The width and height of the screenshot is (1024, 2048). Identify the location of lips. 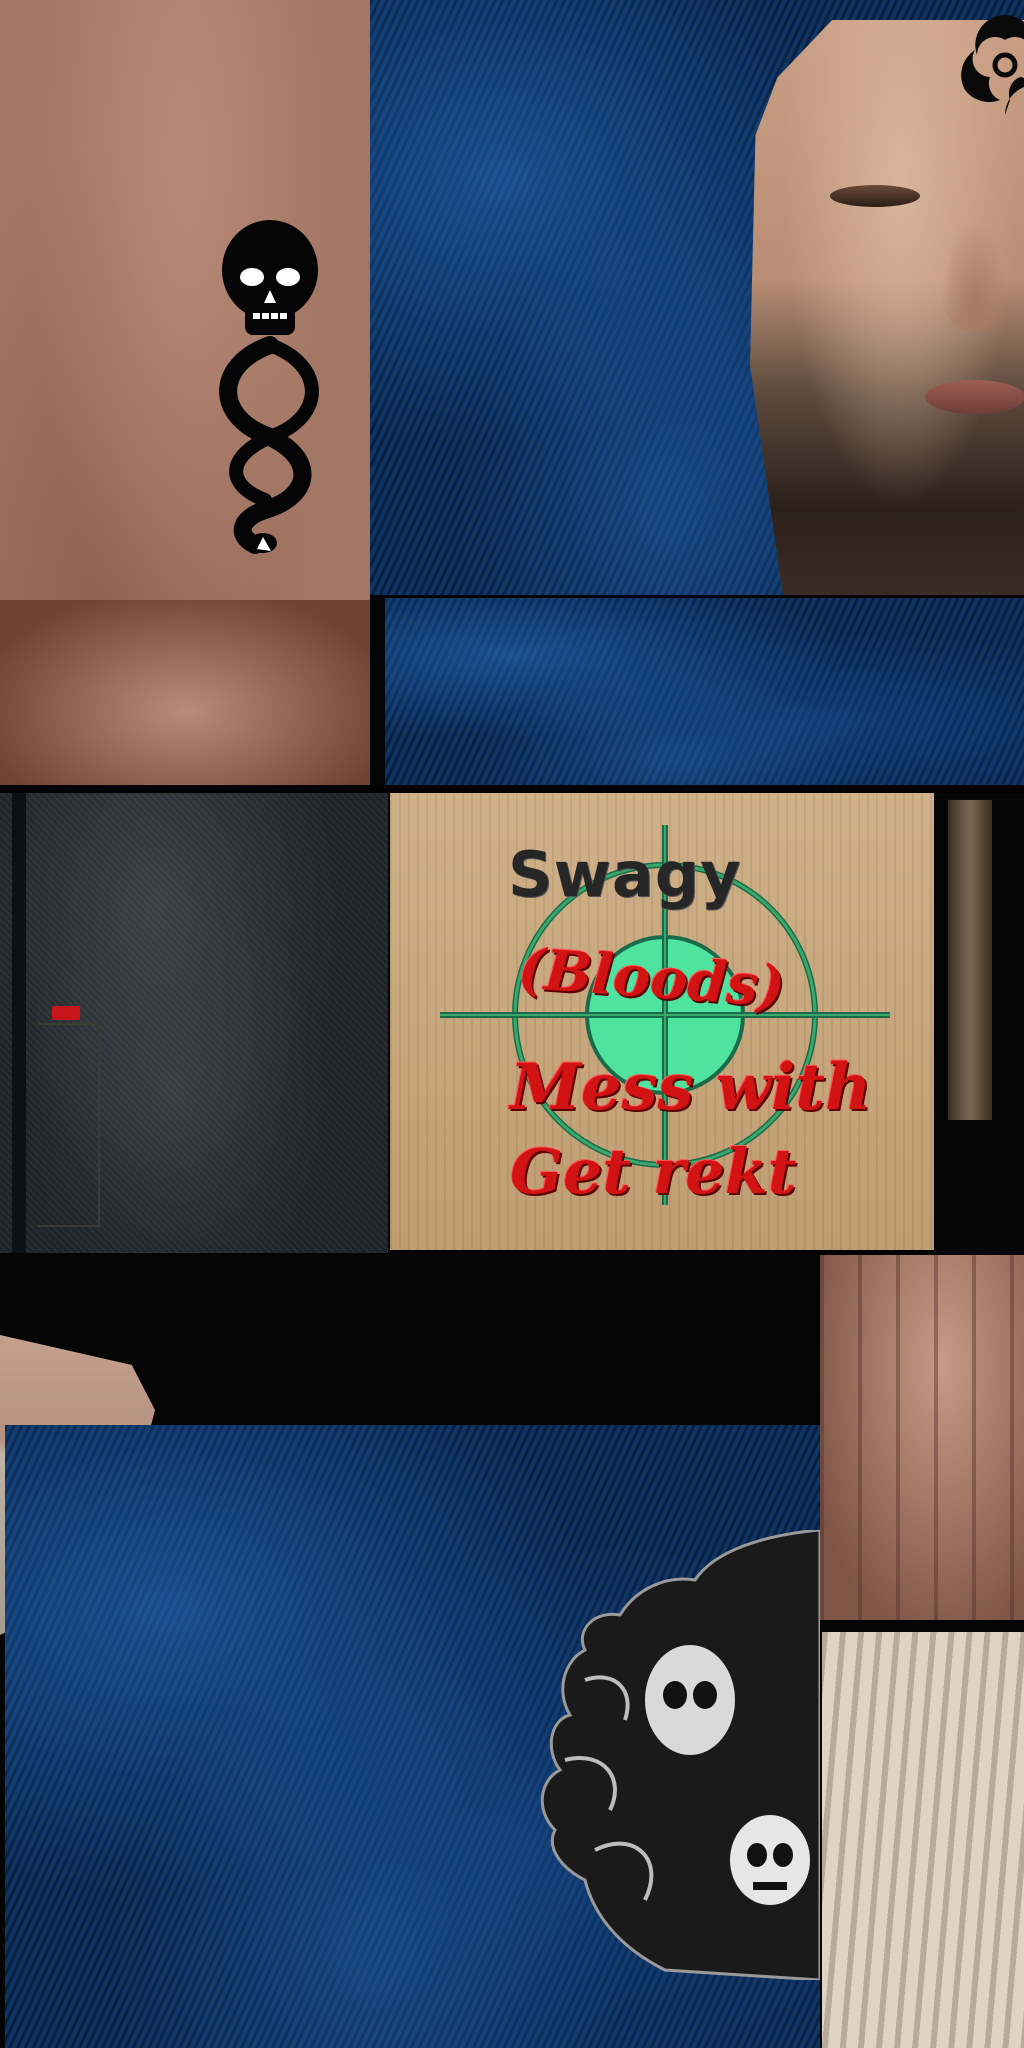
(974, 397).